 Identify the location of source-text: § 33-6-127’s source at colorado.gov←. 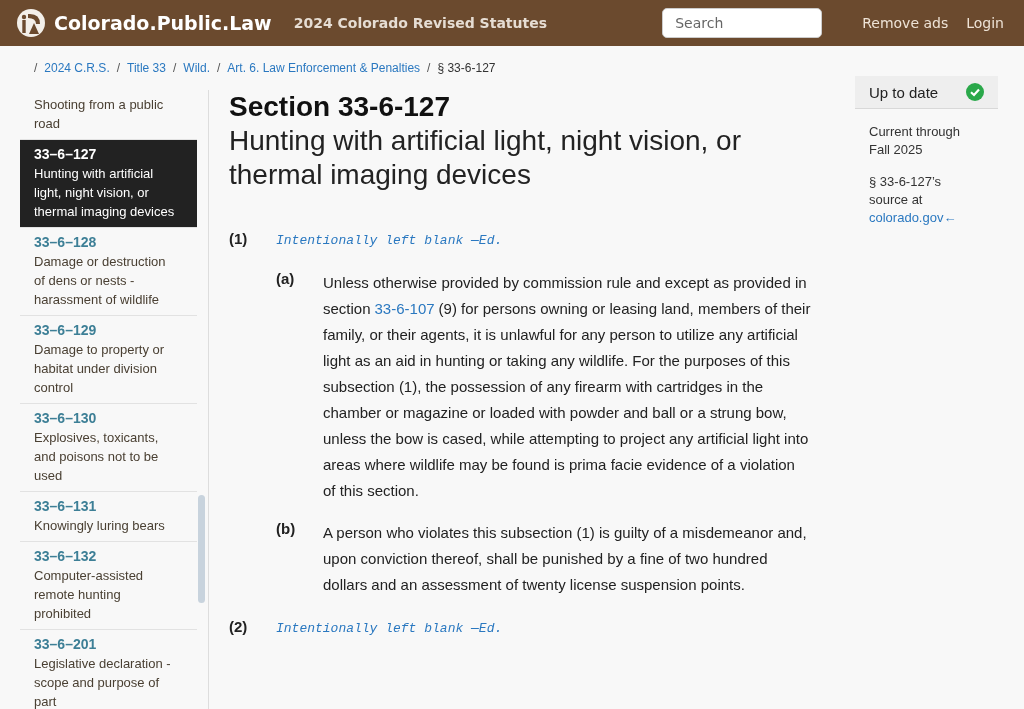
(913, 200).